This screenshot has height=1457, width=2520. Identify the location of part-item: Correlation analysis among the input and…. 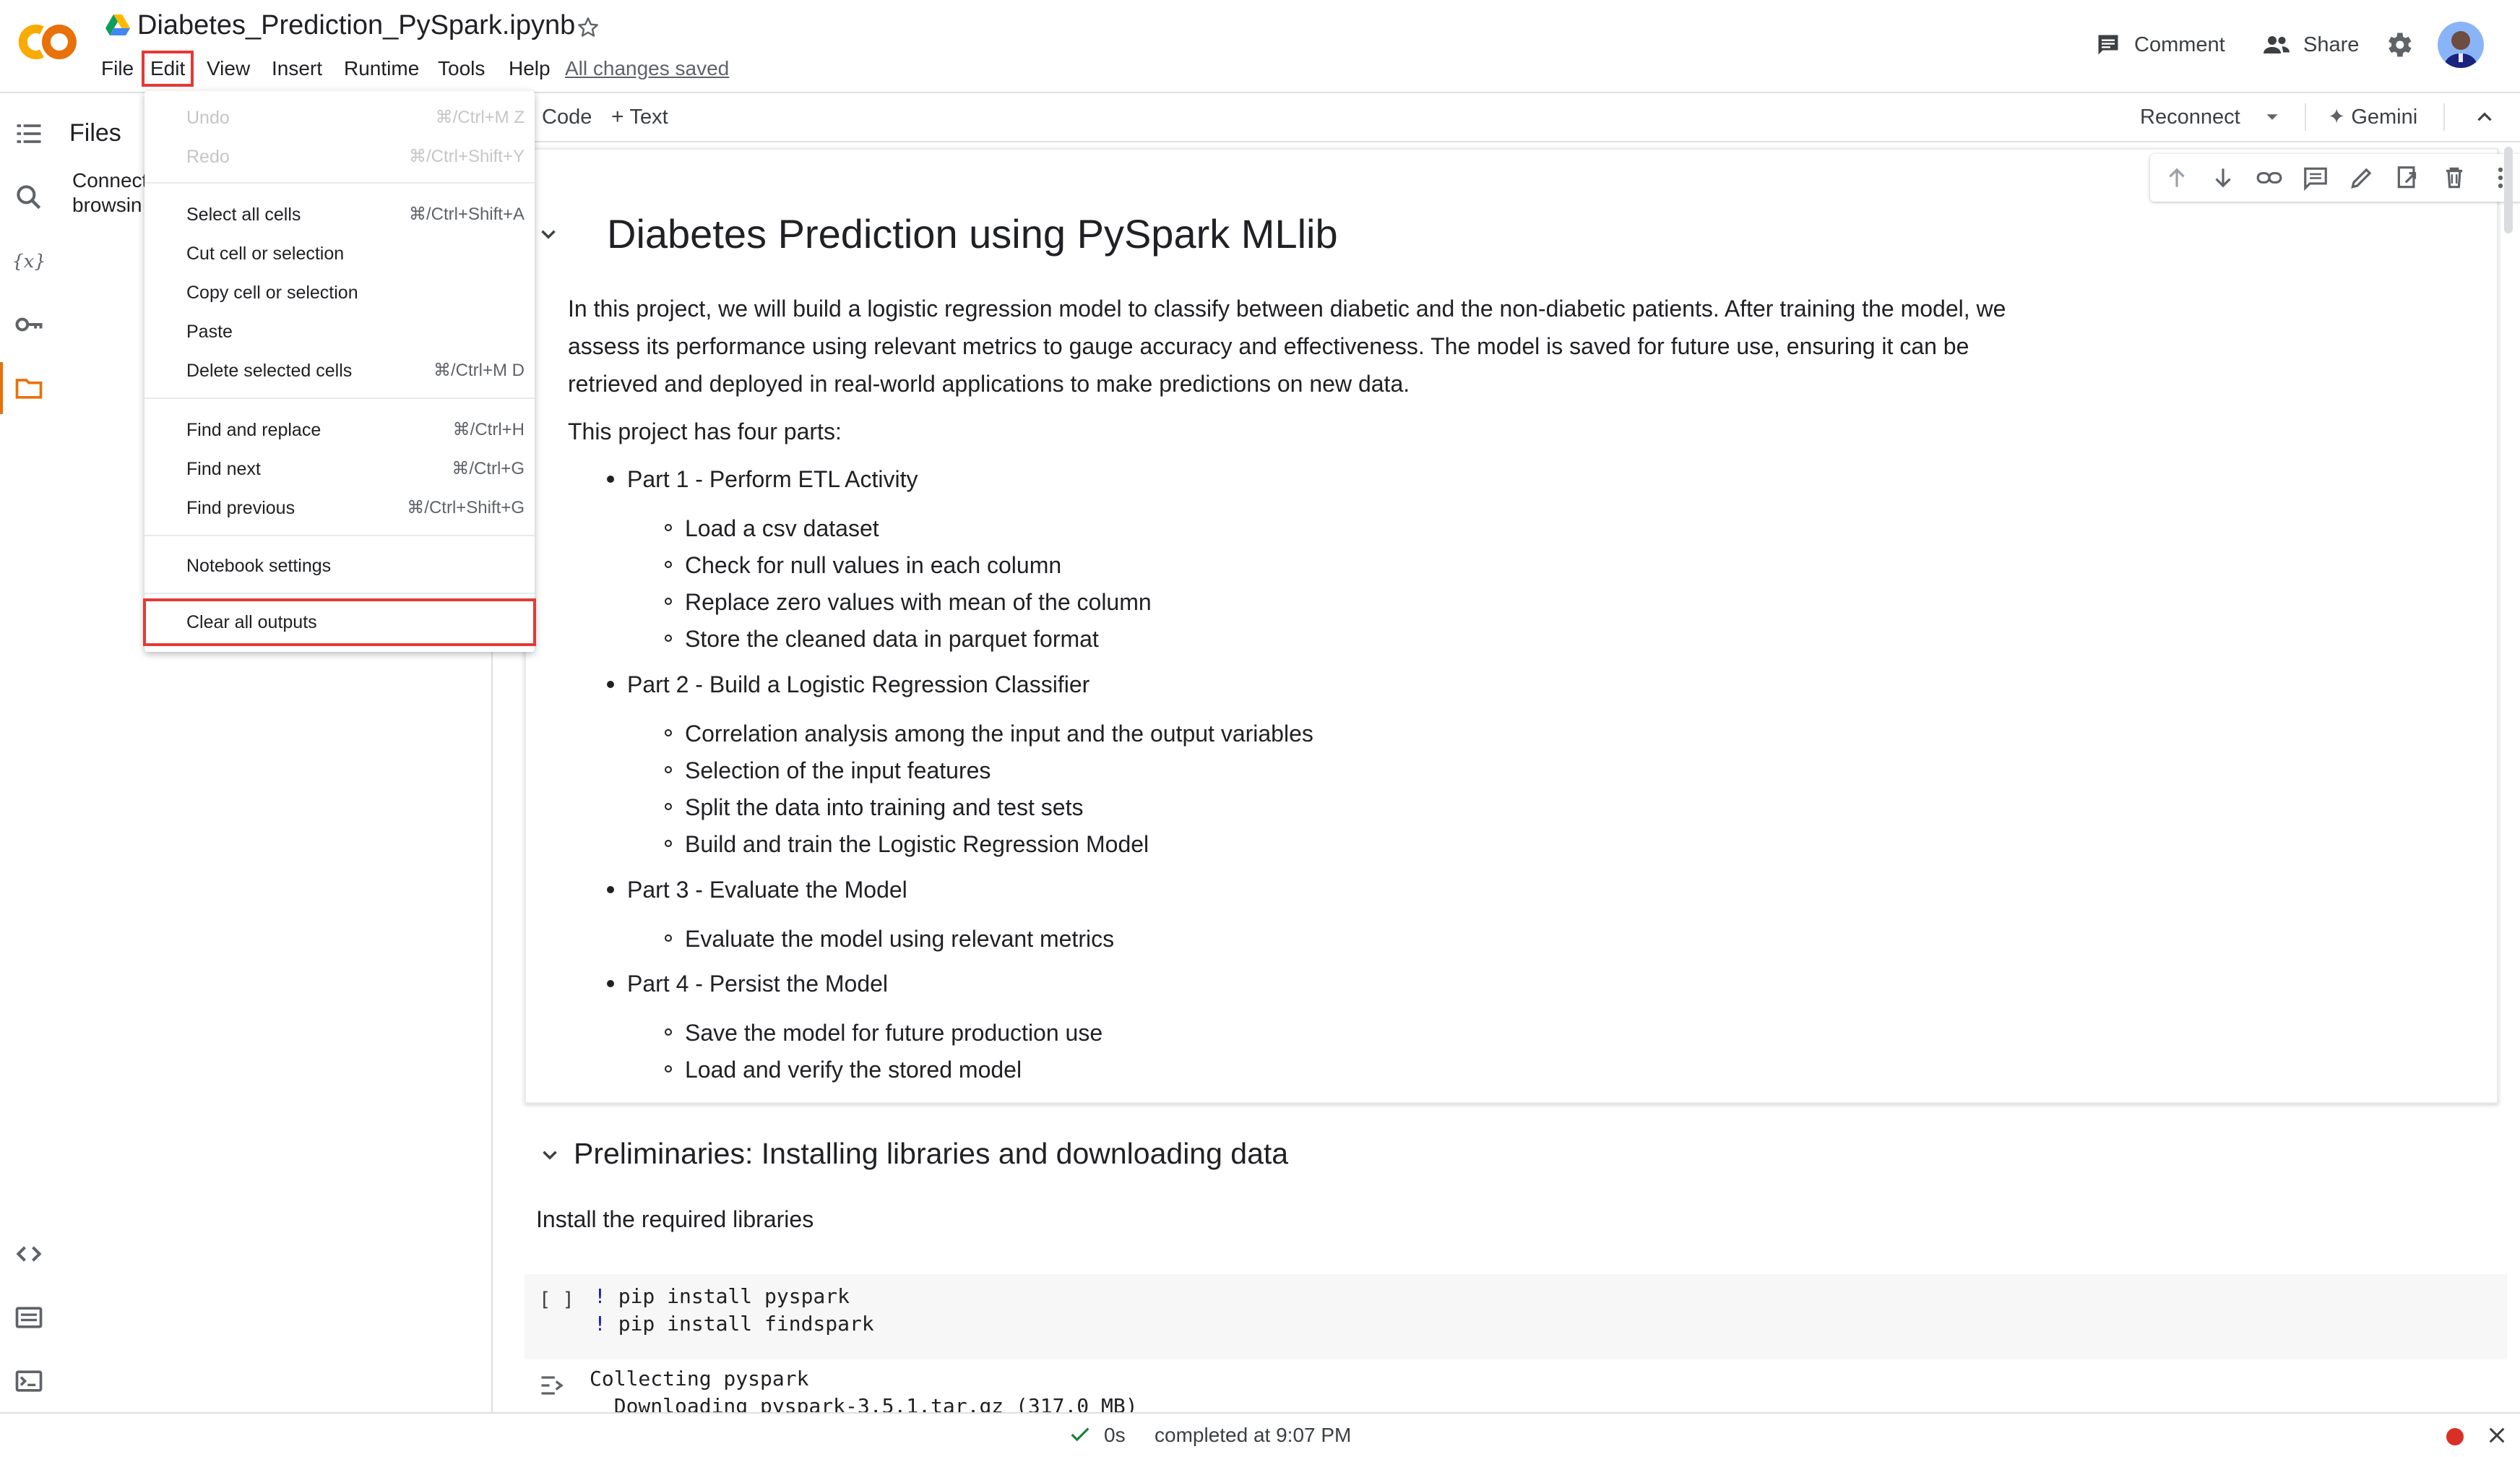
(989, 733).